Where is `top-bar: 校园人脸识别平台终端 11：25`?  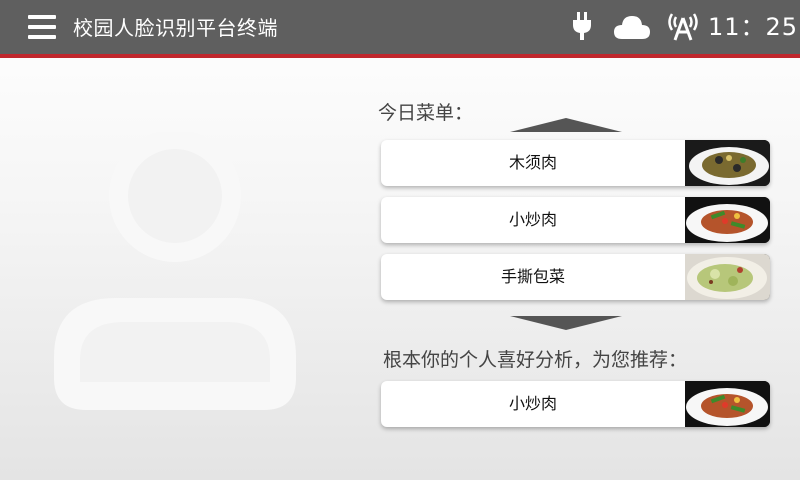 top-bar: 校园人脸识别平台终端 11：25 is located at coordinates (400, 29).